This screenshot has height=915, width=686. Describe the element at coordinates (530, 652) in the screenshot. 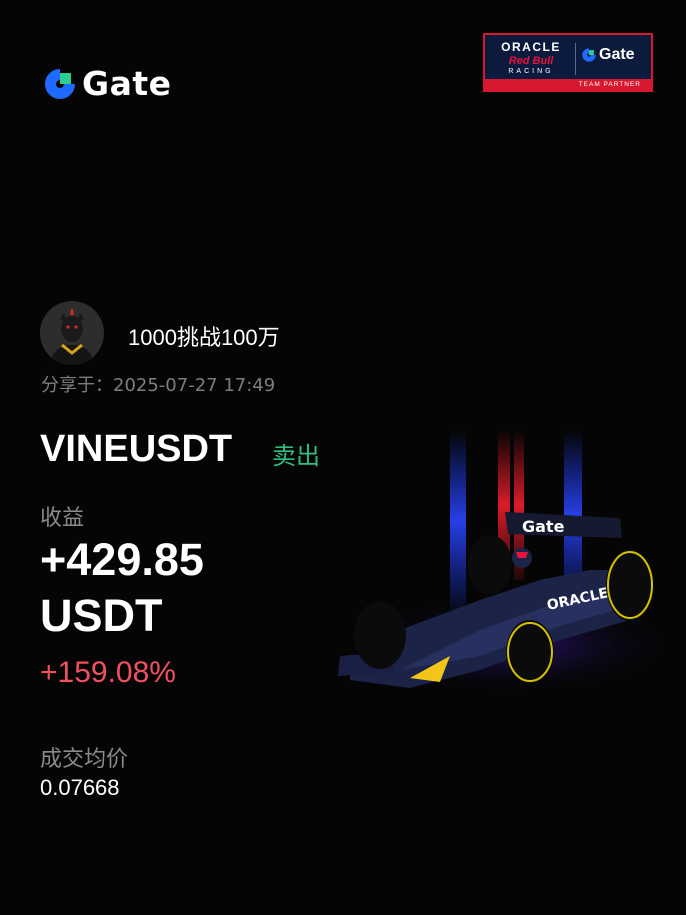

I see `front-right-wheel` at that location.